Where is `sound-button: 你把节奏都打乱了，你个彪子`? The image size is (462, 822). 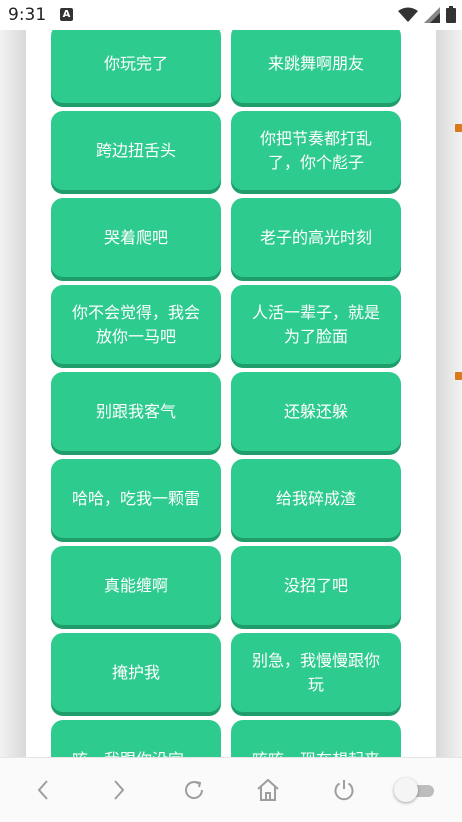
sound-button: 你把节奏都打乱了，你个彪子 is located at coordinates (316, 150).